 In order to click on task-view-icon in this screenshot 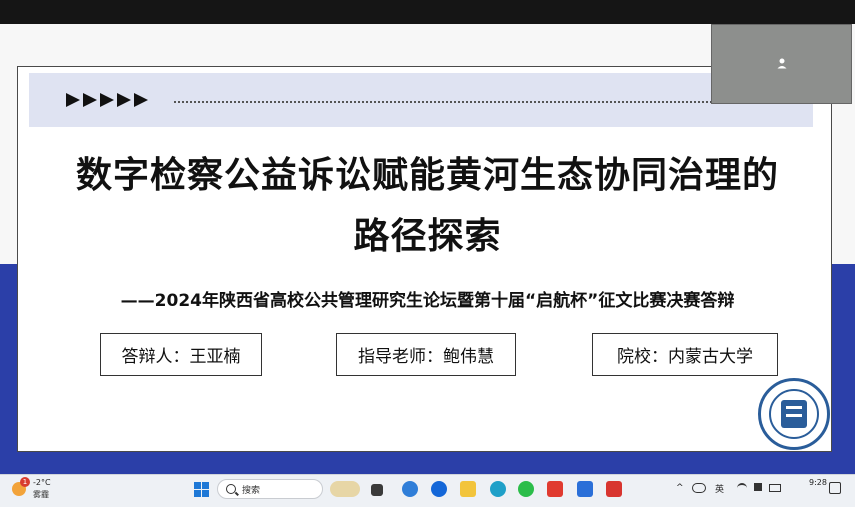, I will do `click(377, 490)`.